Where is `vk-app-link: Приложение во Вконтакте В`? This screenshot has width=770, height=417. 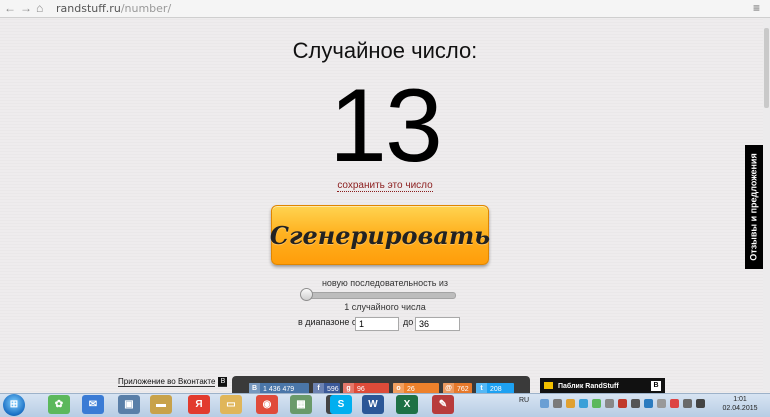
vk-app-link: Приложение во Вконтакте В is located at coordinates (173, 382).